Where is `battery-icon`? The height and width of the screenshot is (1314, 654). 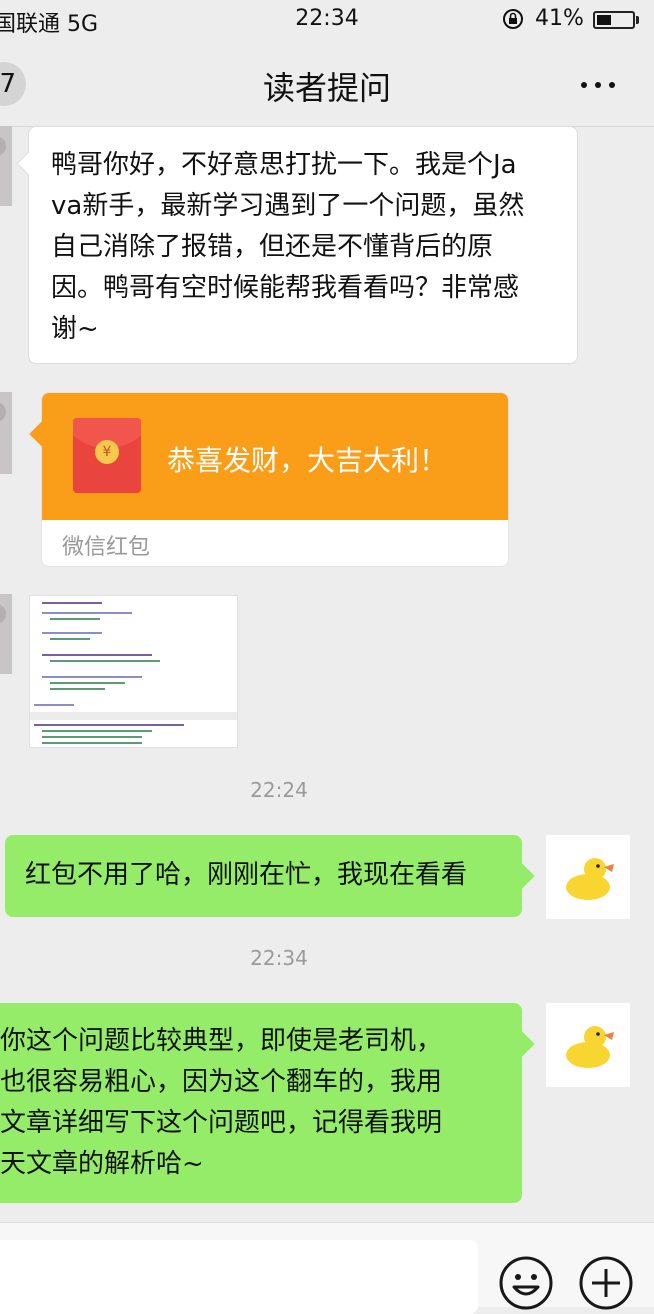 battery-icon is located at coordinates (614, 20).